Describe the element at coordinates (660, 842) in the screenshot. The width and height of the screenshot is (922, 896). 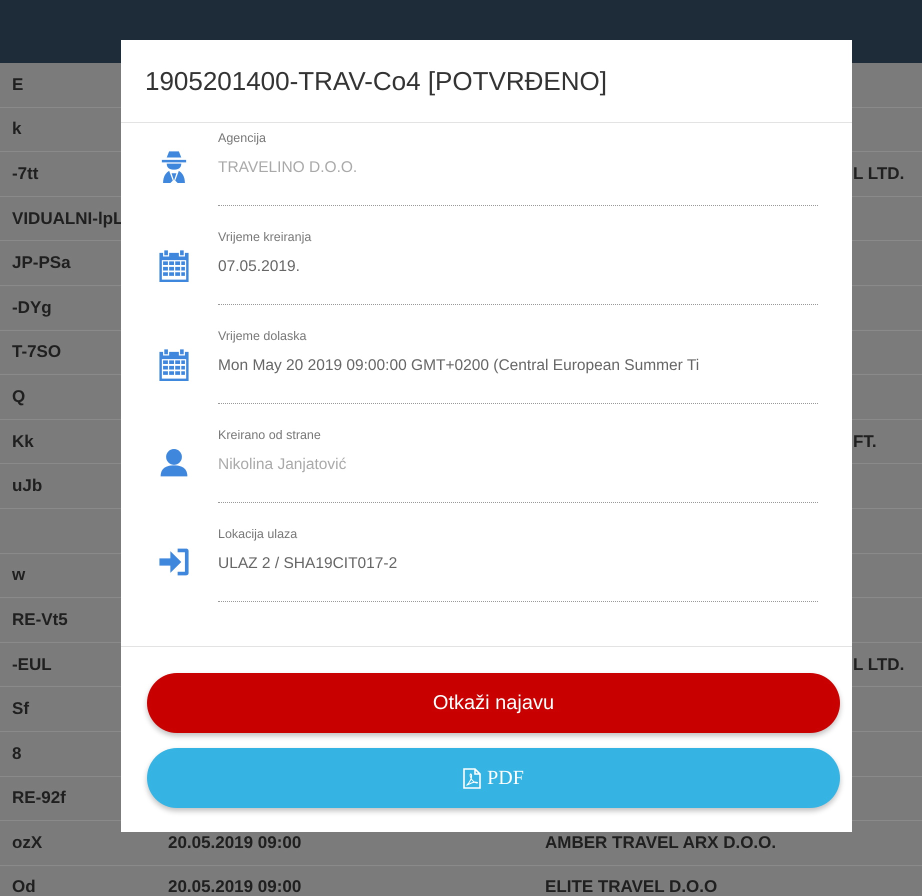
I see `table-cell: AMBER TRAVEL ARX D.O.O.` at that location.